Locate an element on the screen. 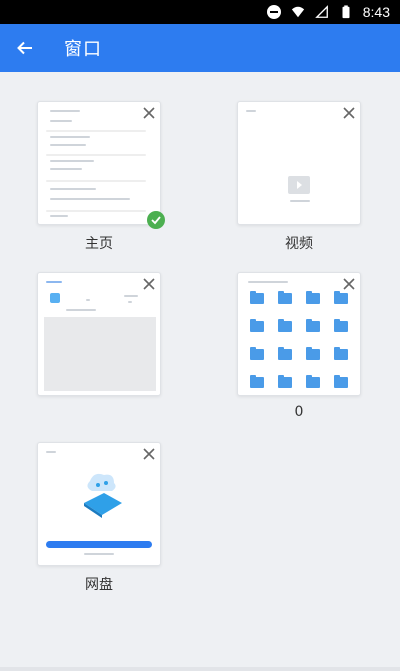  do-not-disturb-icon is located at coordinates (273, 12).